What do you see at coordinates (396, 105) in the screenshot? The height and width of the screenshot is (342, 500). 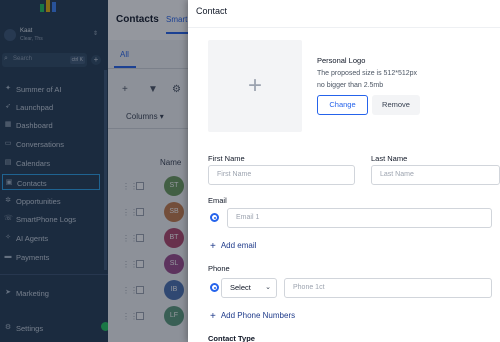 I see `remove-logo-button: Remove` at bounding box center [396, 105].